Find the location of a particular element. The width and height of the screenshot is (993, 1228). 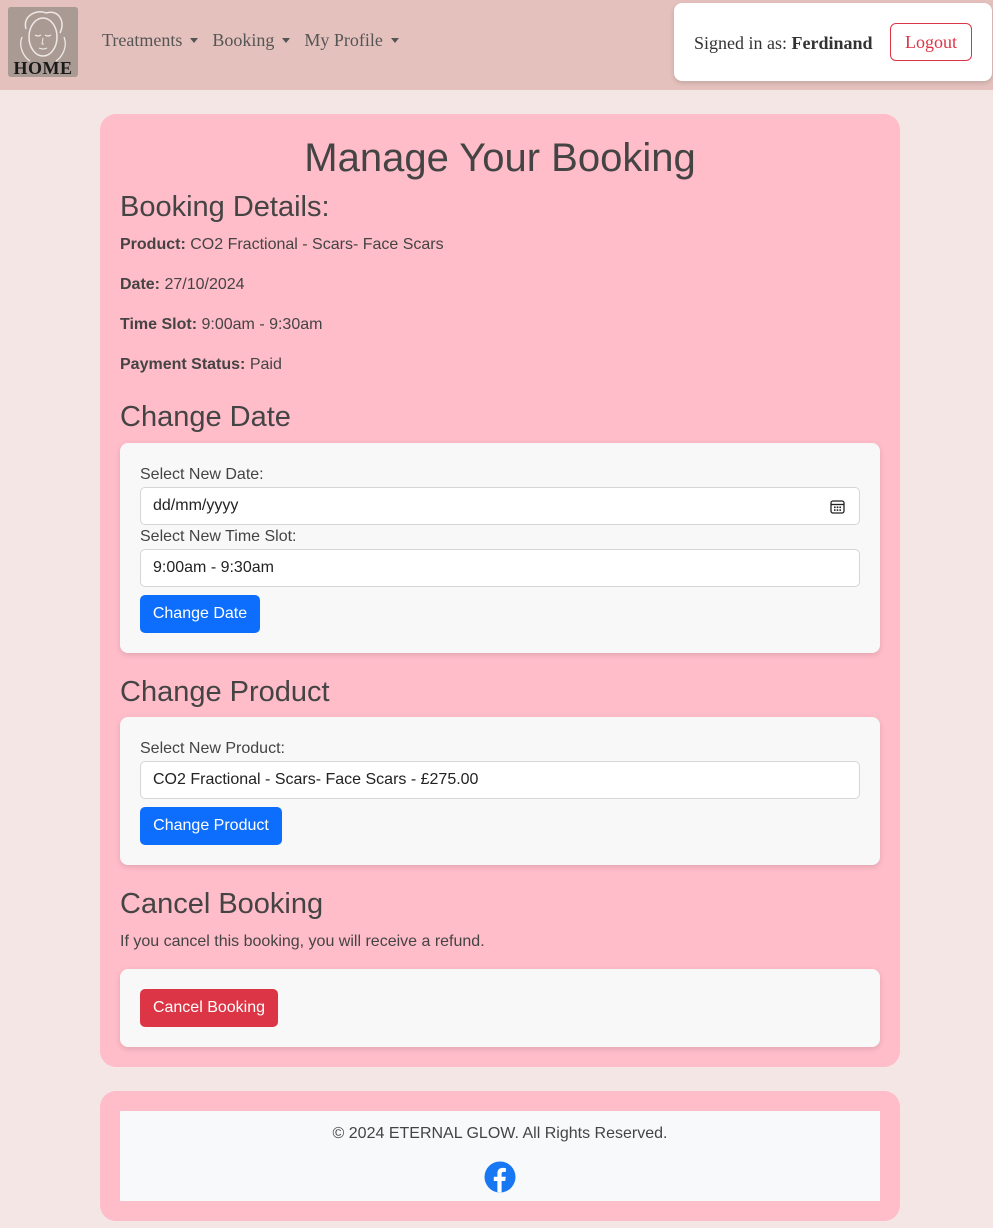

detail-date-value: 27/10/2024 is located at coordinates (204, 284).